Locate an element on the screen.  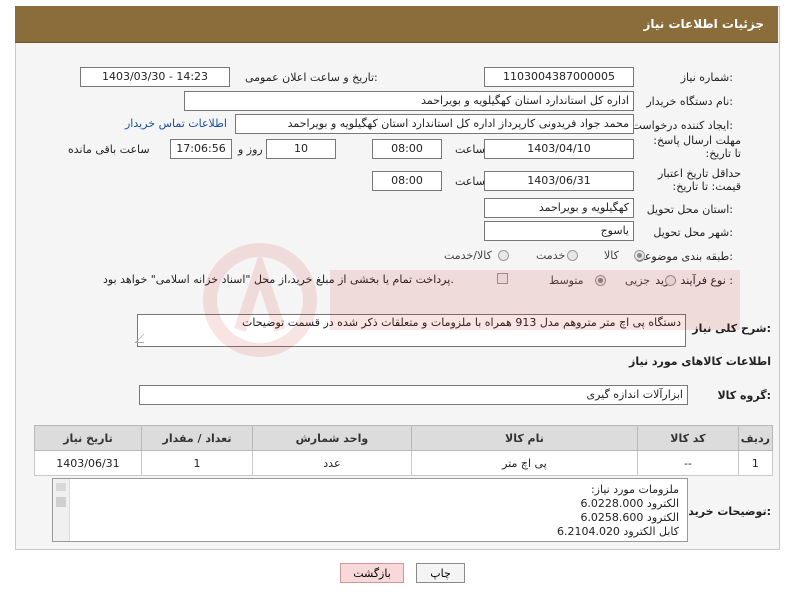
col-name: نام کالا is located at coordinates (524, 438).